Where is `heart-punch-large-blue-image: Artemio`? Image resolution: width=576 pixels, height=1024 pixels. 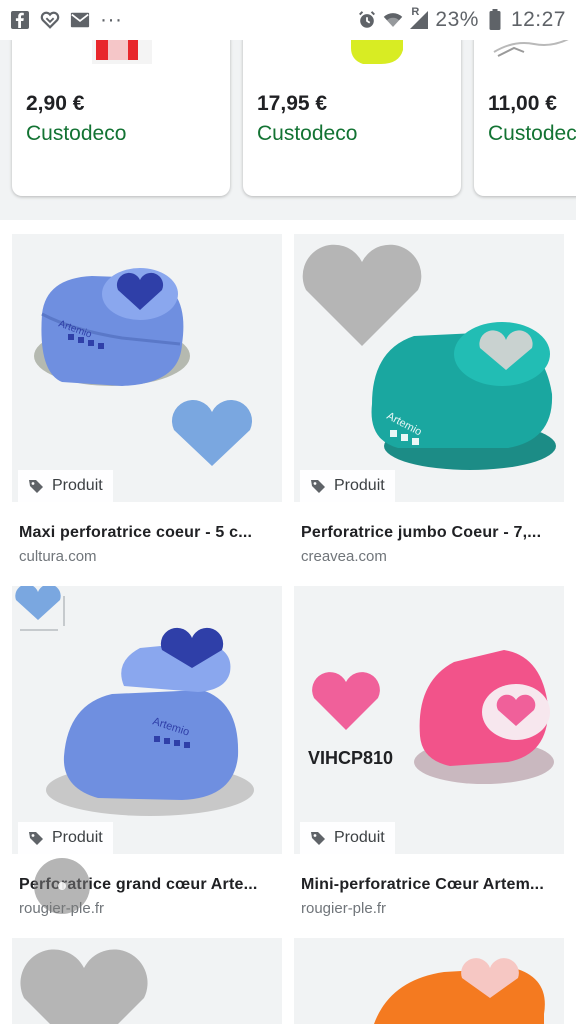 heart-punch-large-blue-image: Artemio is located at coordinates (147, 720).